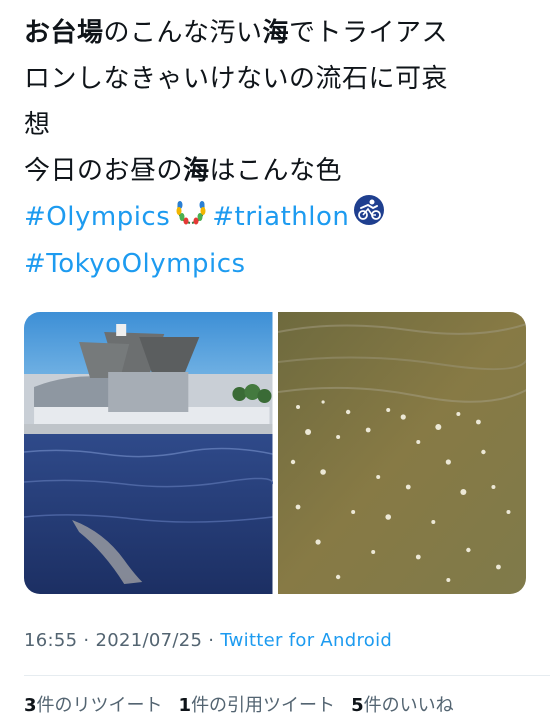  I want to click on likes-label: 件のいいね, so click(408, 705).